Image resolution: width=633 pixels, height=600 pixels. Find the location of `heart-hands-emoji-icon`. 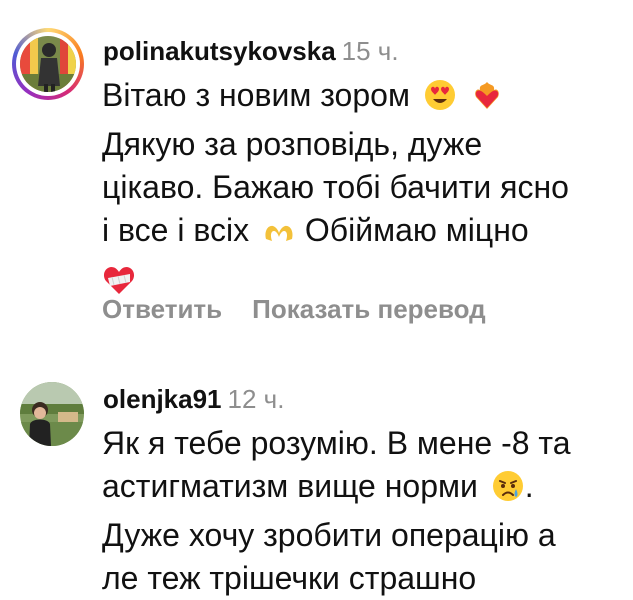

heart-hands-emoji-icon is located at coordinates (279, 236).